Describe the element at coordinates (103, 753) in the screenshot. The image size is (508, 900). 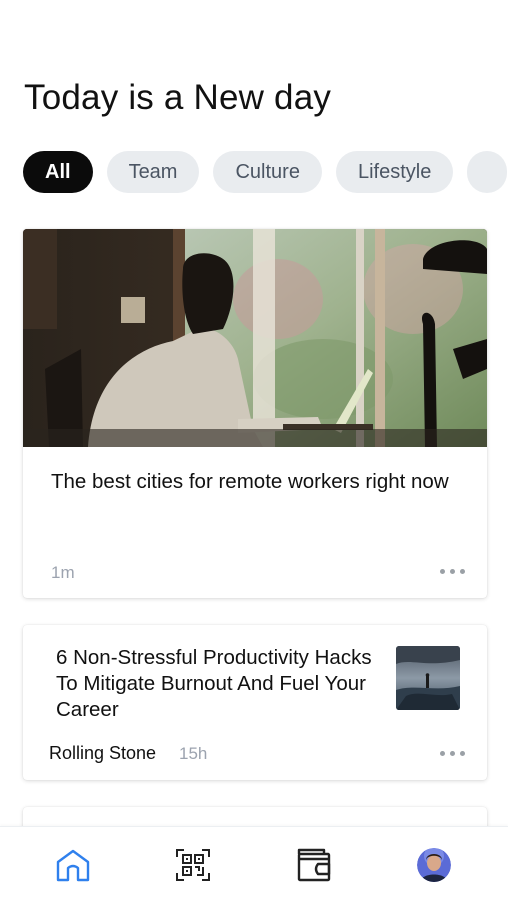
I see `article-source: Rolling Stone` at that location.